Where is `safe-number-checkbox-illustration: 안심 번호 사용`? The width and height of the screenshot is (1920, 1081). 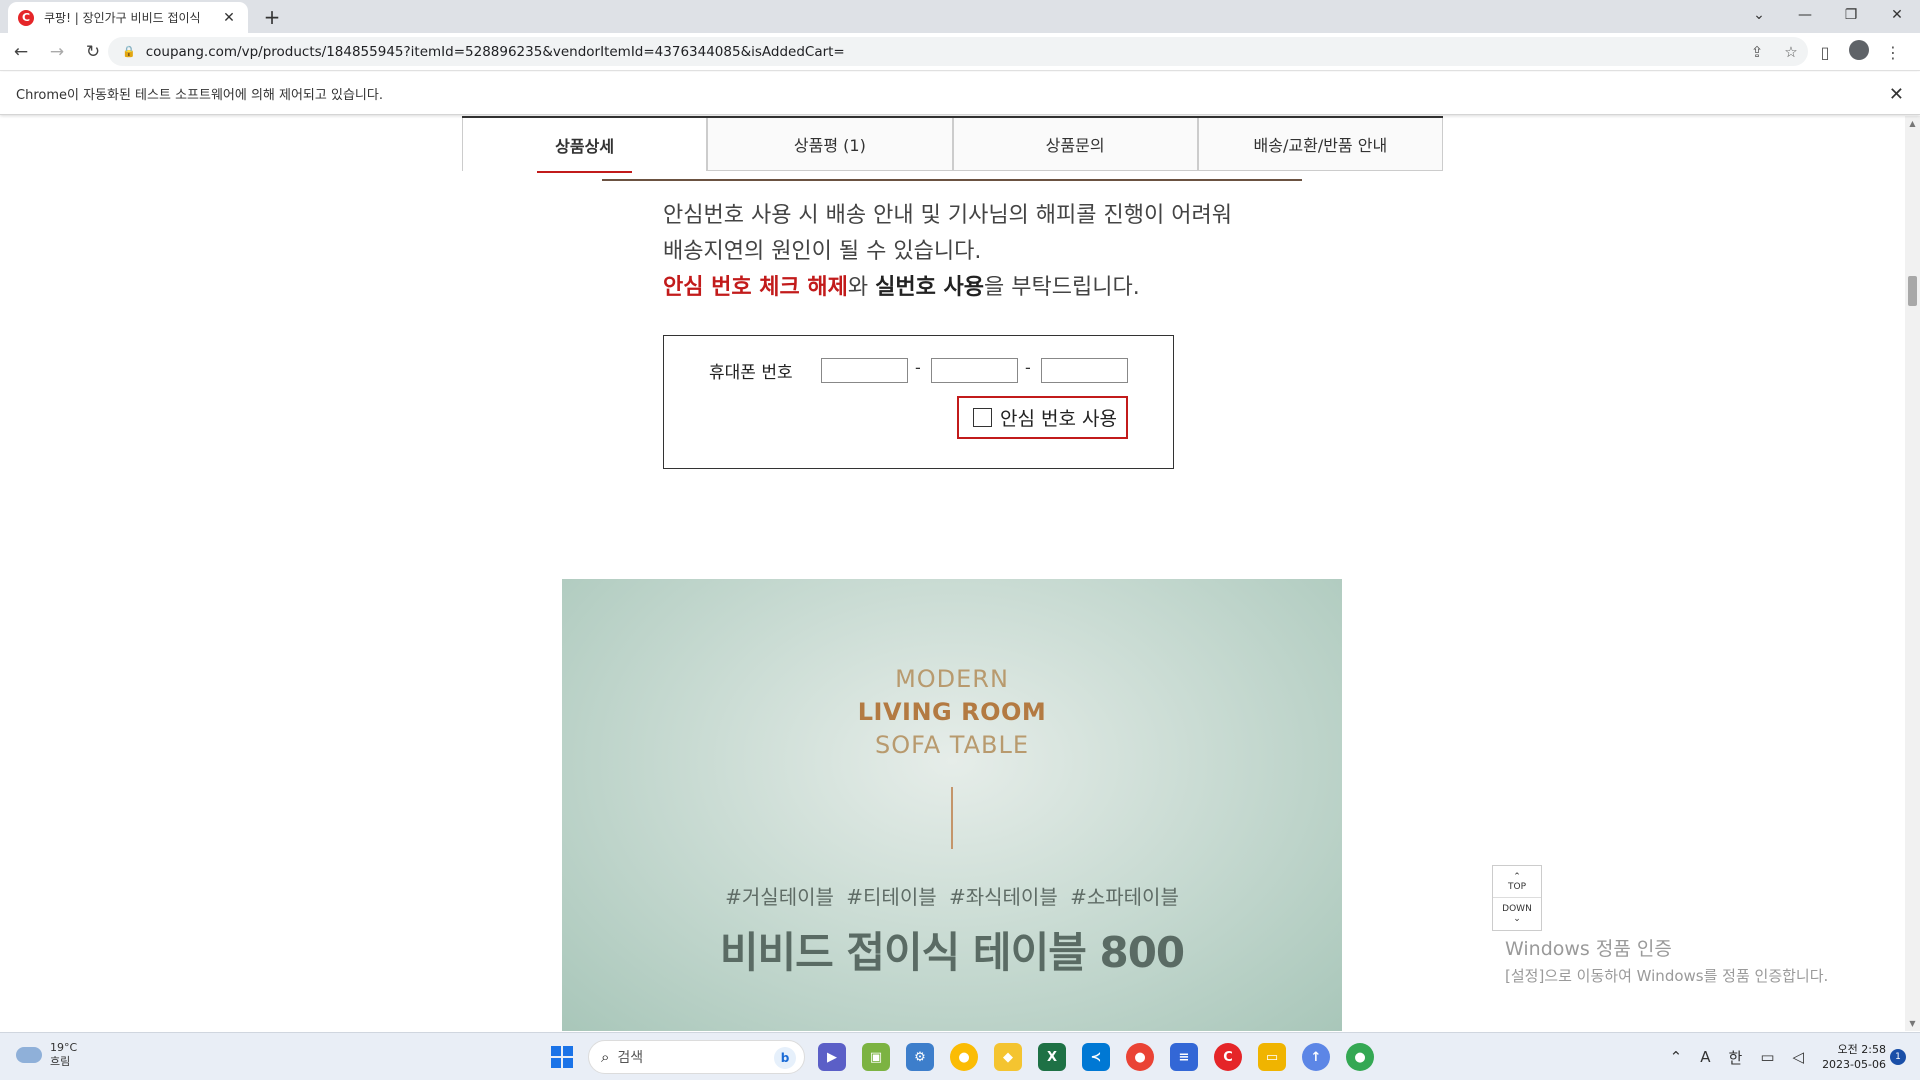 safe-number-checkbox-illustration: 안심 번호 사용 is located at coordinates (1042, 417).